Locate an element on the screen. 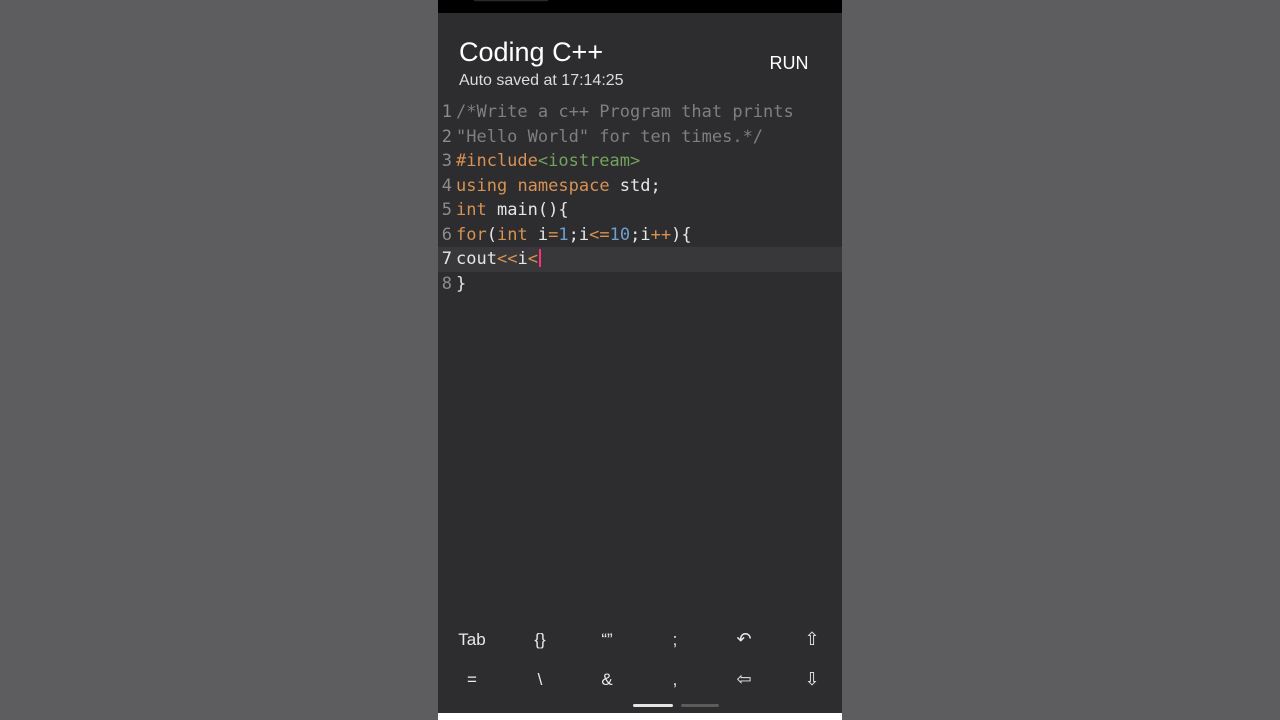 The height and width of the screenshot is (720, 1280). code-line: 6 for(int i=1;i<=10;i++){ is located at coordinates (640, 235).